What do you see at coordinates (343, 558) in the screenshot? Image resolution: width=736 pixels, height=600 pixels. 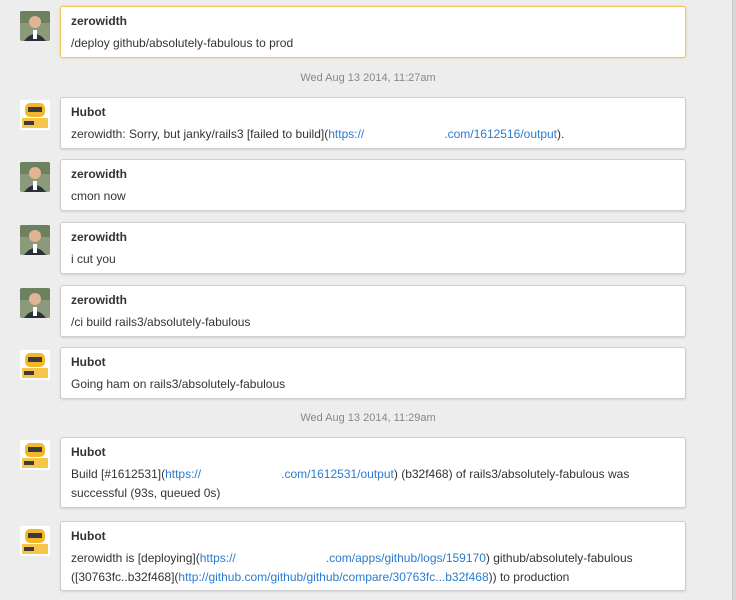 I see `message-link: https://.com/apps/github/logs/159170` at bounding box center [343, 558].